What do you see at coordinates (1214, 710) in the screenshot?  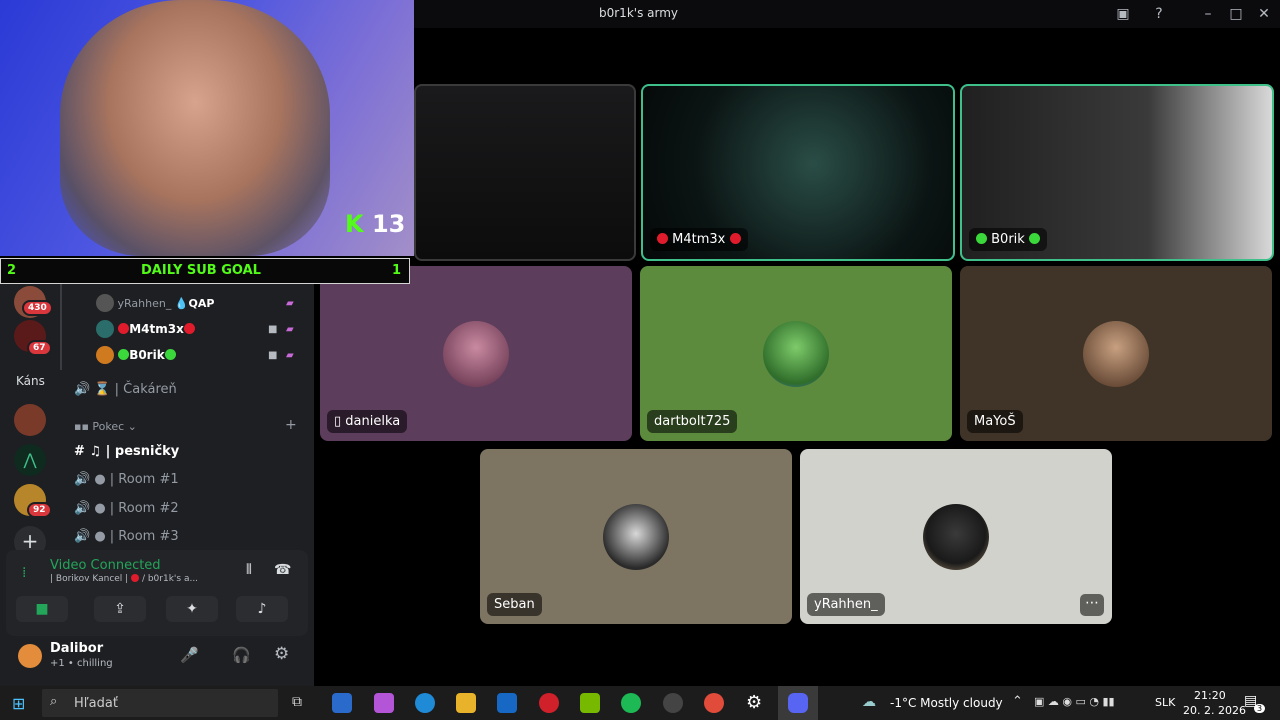 I see `clock-date: 20. 2. 2026` at bounding box center [1214, 710].